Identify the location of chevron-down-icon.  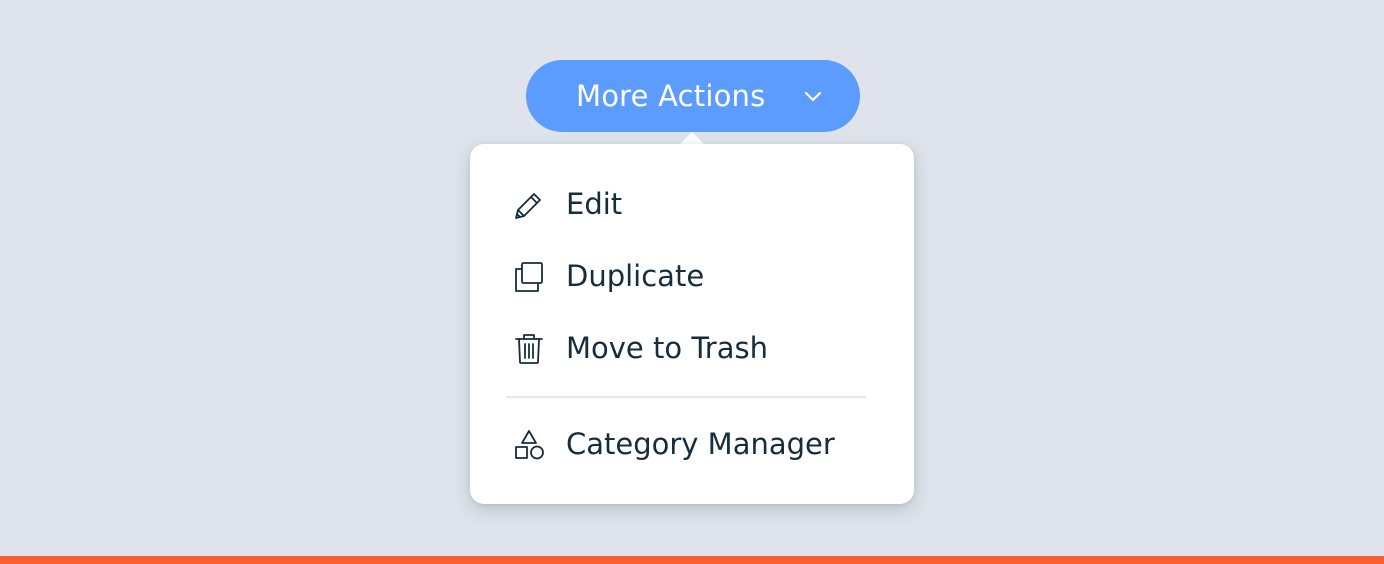
(813, 96).